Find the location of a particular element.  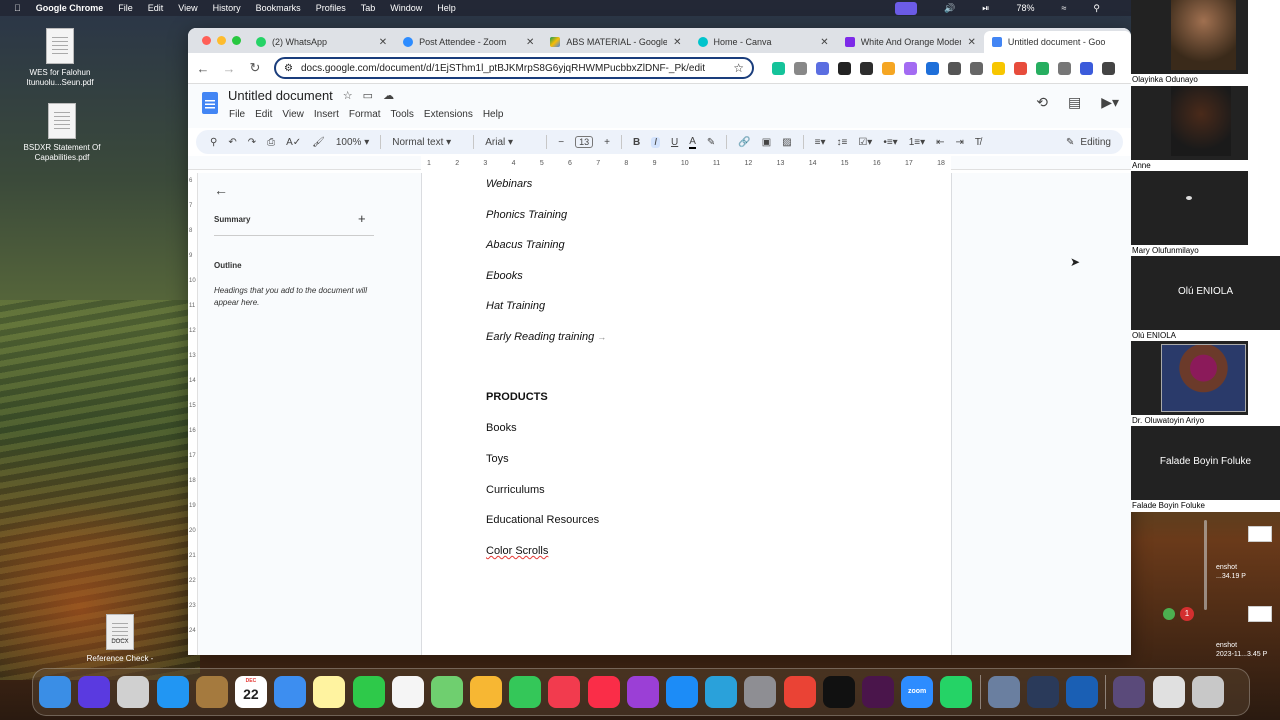

zoom-window-button is located at coordinates (236, 40).